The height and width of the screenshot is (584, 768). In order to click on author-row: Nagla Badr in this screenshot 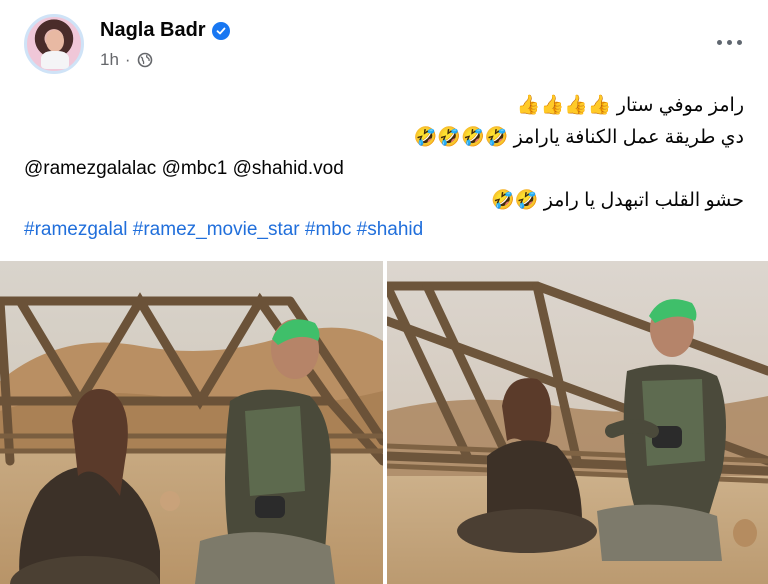, I will do `click(165, 30)`.